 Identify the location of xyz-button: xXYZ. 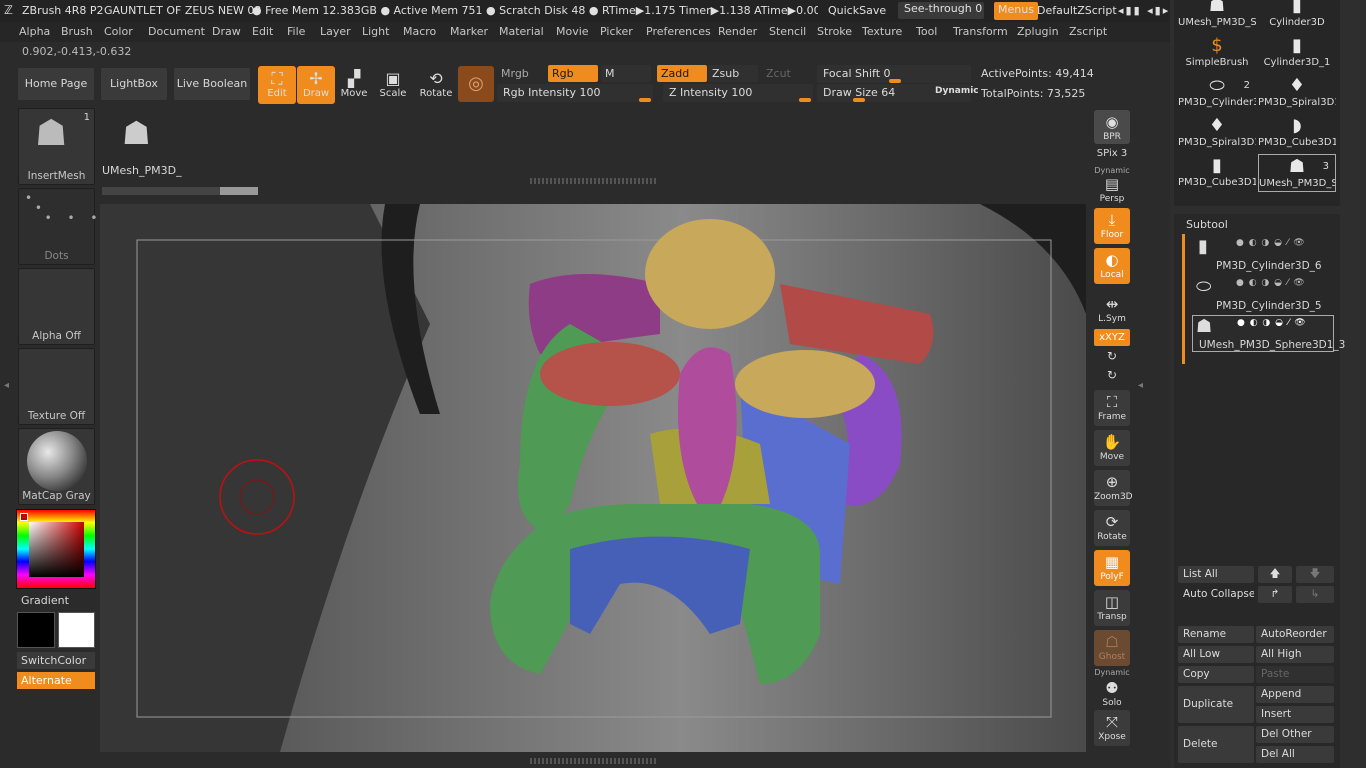
(1112, 337).